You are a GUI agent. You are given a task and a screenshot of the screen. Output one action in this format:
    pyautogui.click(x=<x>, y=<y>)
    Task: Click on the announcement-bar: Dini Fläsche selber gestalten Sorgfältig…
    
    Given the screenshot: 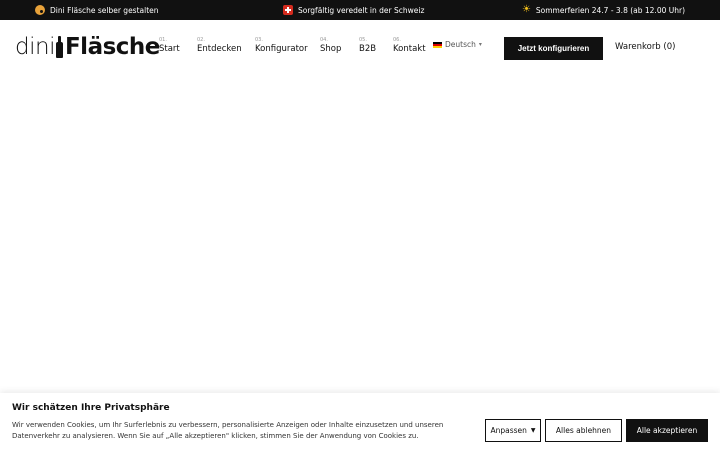 What is the action you would take?
    pyautogui.click(x=360, y=10)
    